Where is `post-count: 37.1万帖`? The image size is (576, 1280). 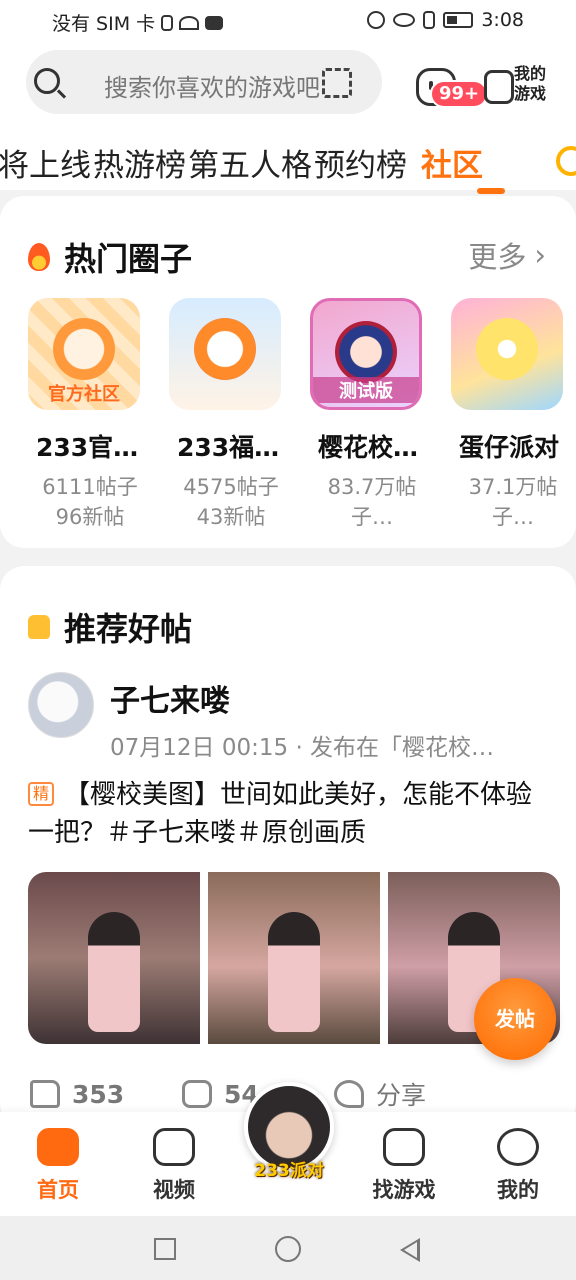 post-count: 37.1万帖 is located at coordinates (513, 487).